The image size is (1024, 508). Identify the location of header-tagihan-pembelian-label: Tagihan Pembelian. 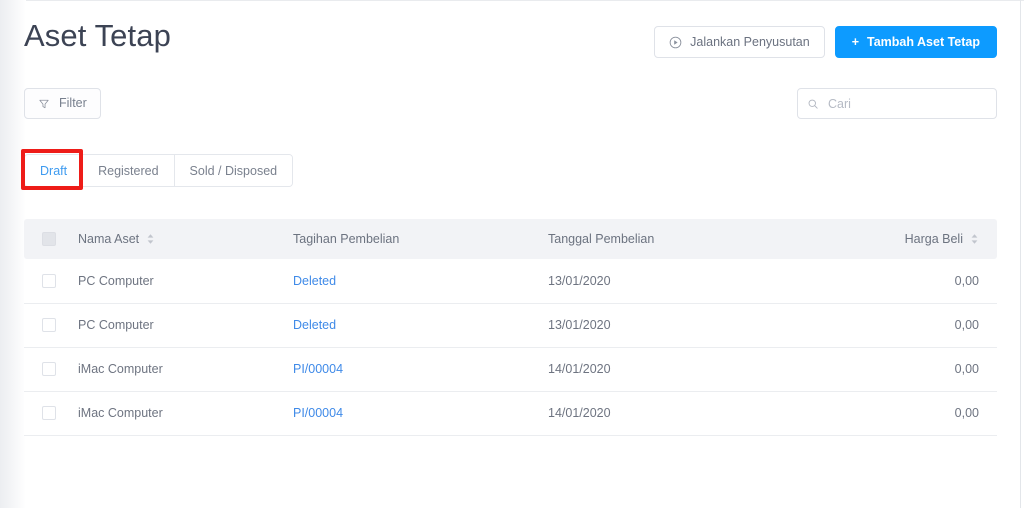
(346, 239).